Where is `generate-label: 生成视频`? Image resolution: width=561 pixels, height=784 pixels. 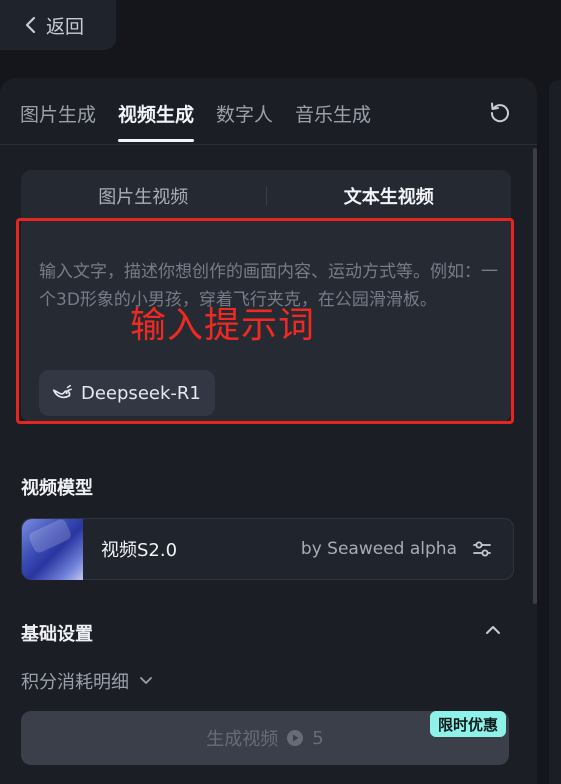 generate-label: 生成视频 is located at coordinates (242, 739).